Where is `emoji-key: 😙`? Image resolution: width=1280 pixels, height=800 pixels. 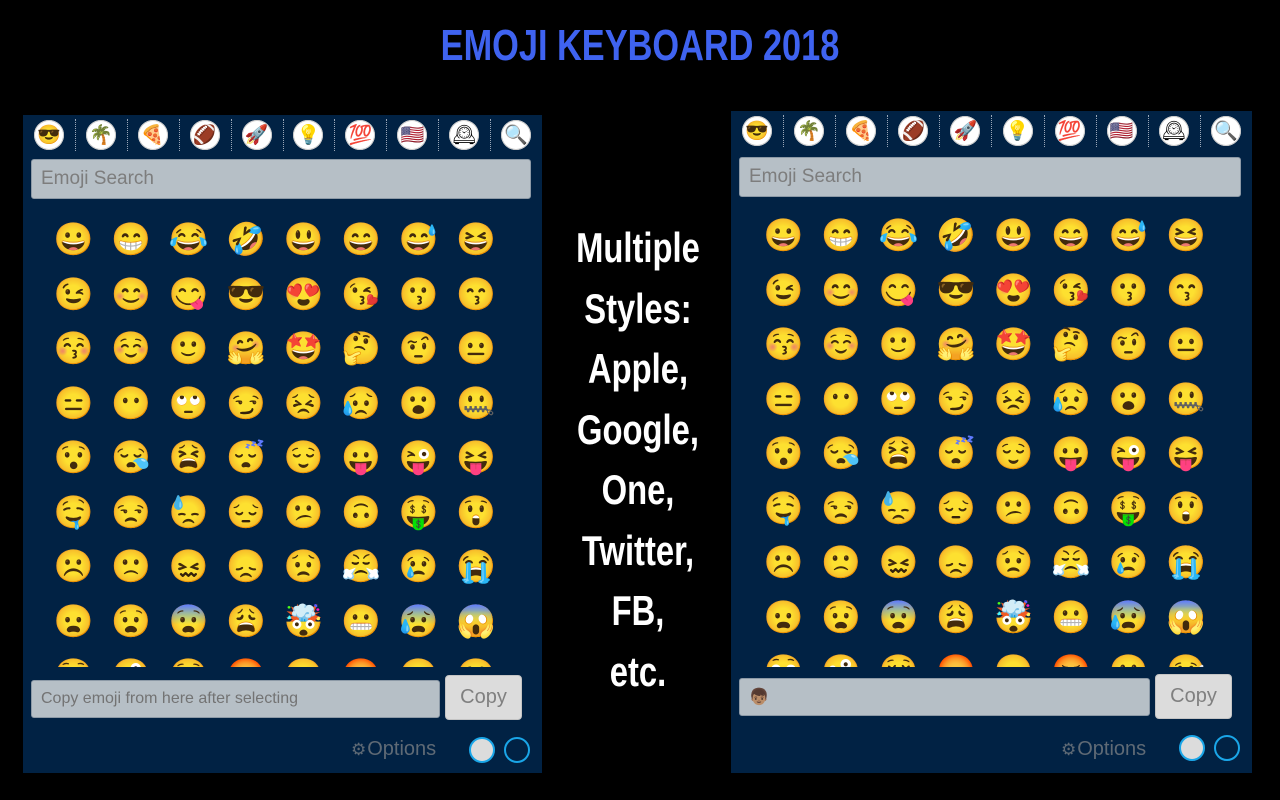
emoji-key: 😙 is located at coordinates (477, 291).